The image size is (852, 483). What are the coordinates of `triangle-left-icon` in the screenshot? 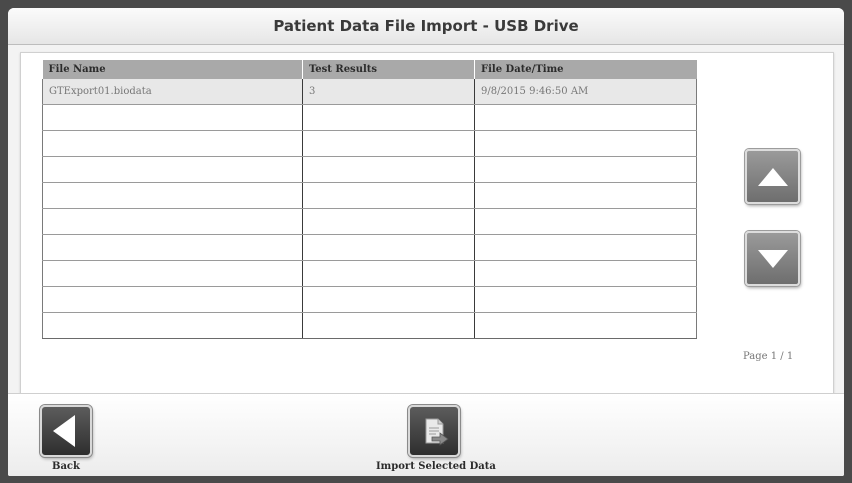 It's located at (64, 431).